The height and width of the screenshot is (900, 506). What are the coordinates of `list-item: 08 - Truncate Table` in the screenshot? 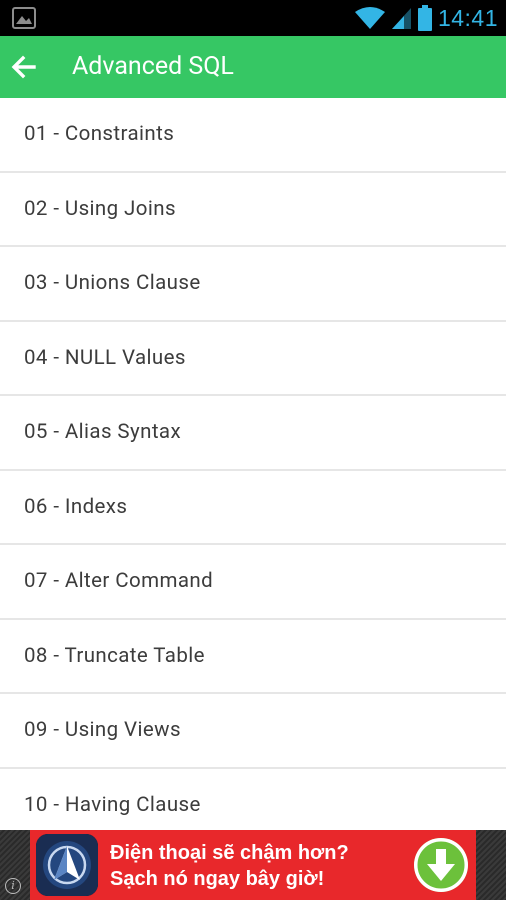 It's located at (253, 657).